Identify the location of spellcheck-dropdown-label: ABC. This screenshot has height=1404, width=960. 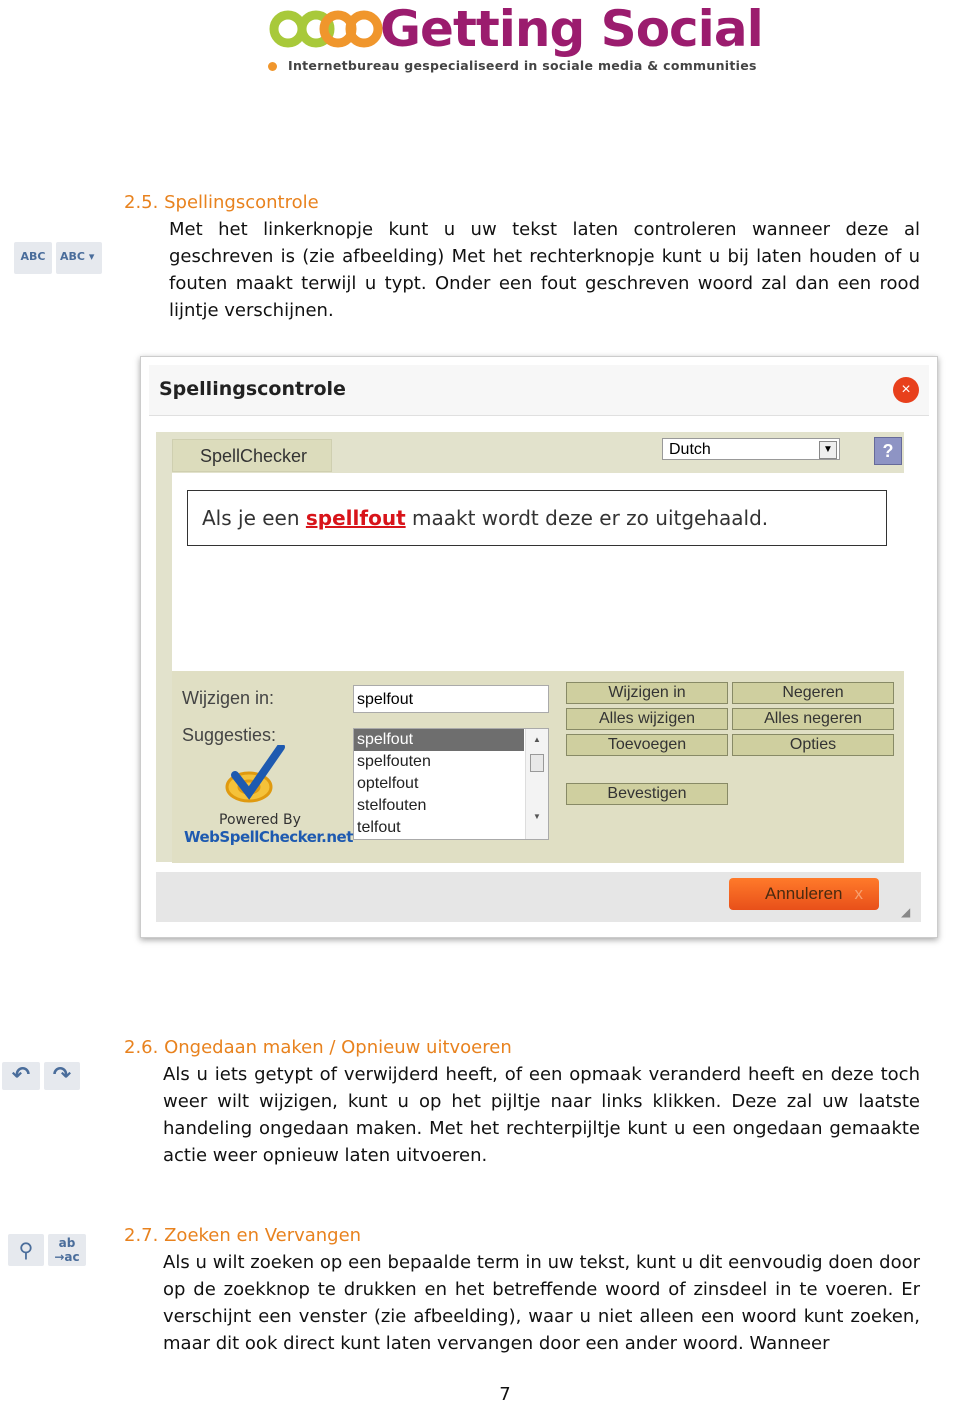
(72, 256).